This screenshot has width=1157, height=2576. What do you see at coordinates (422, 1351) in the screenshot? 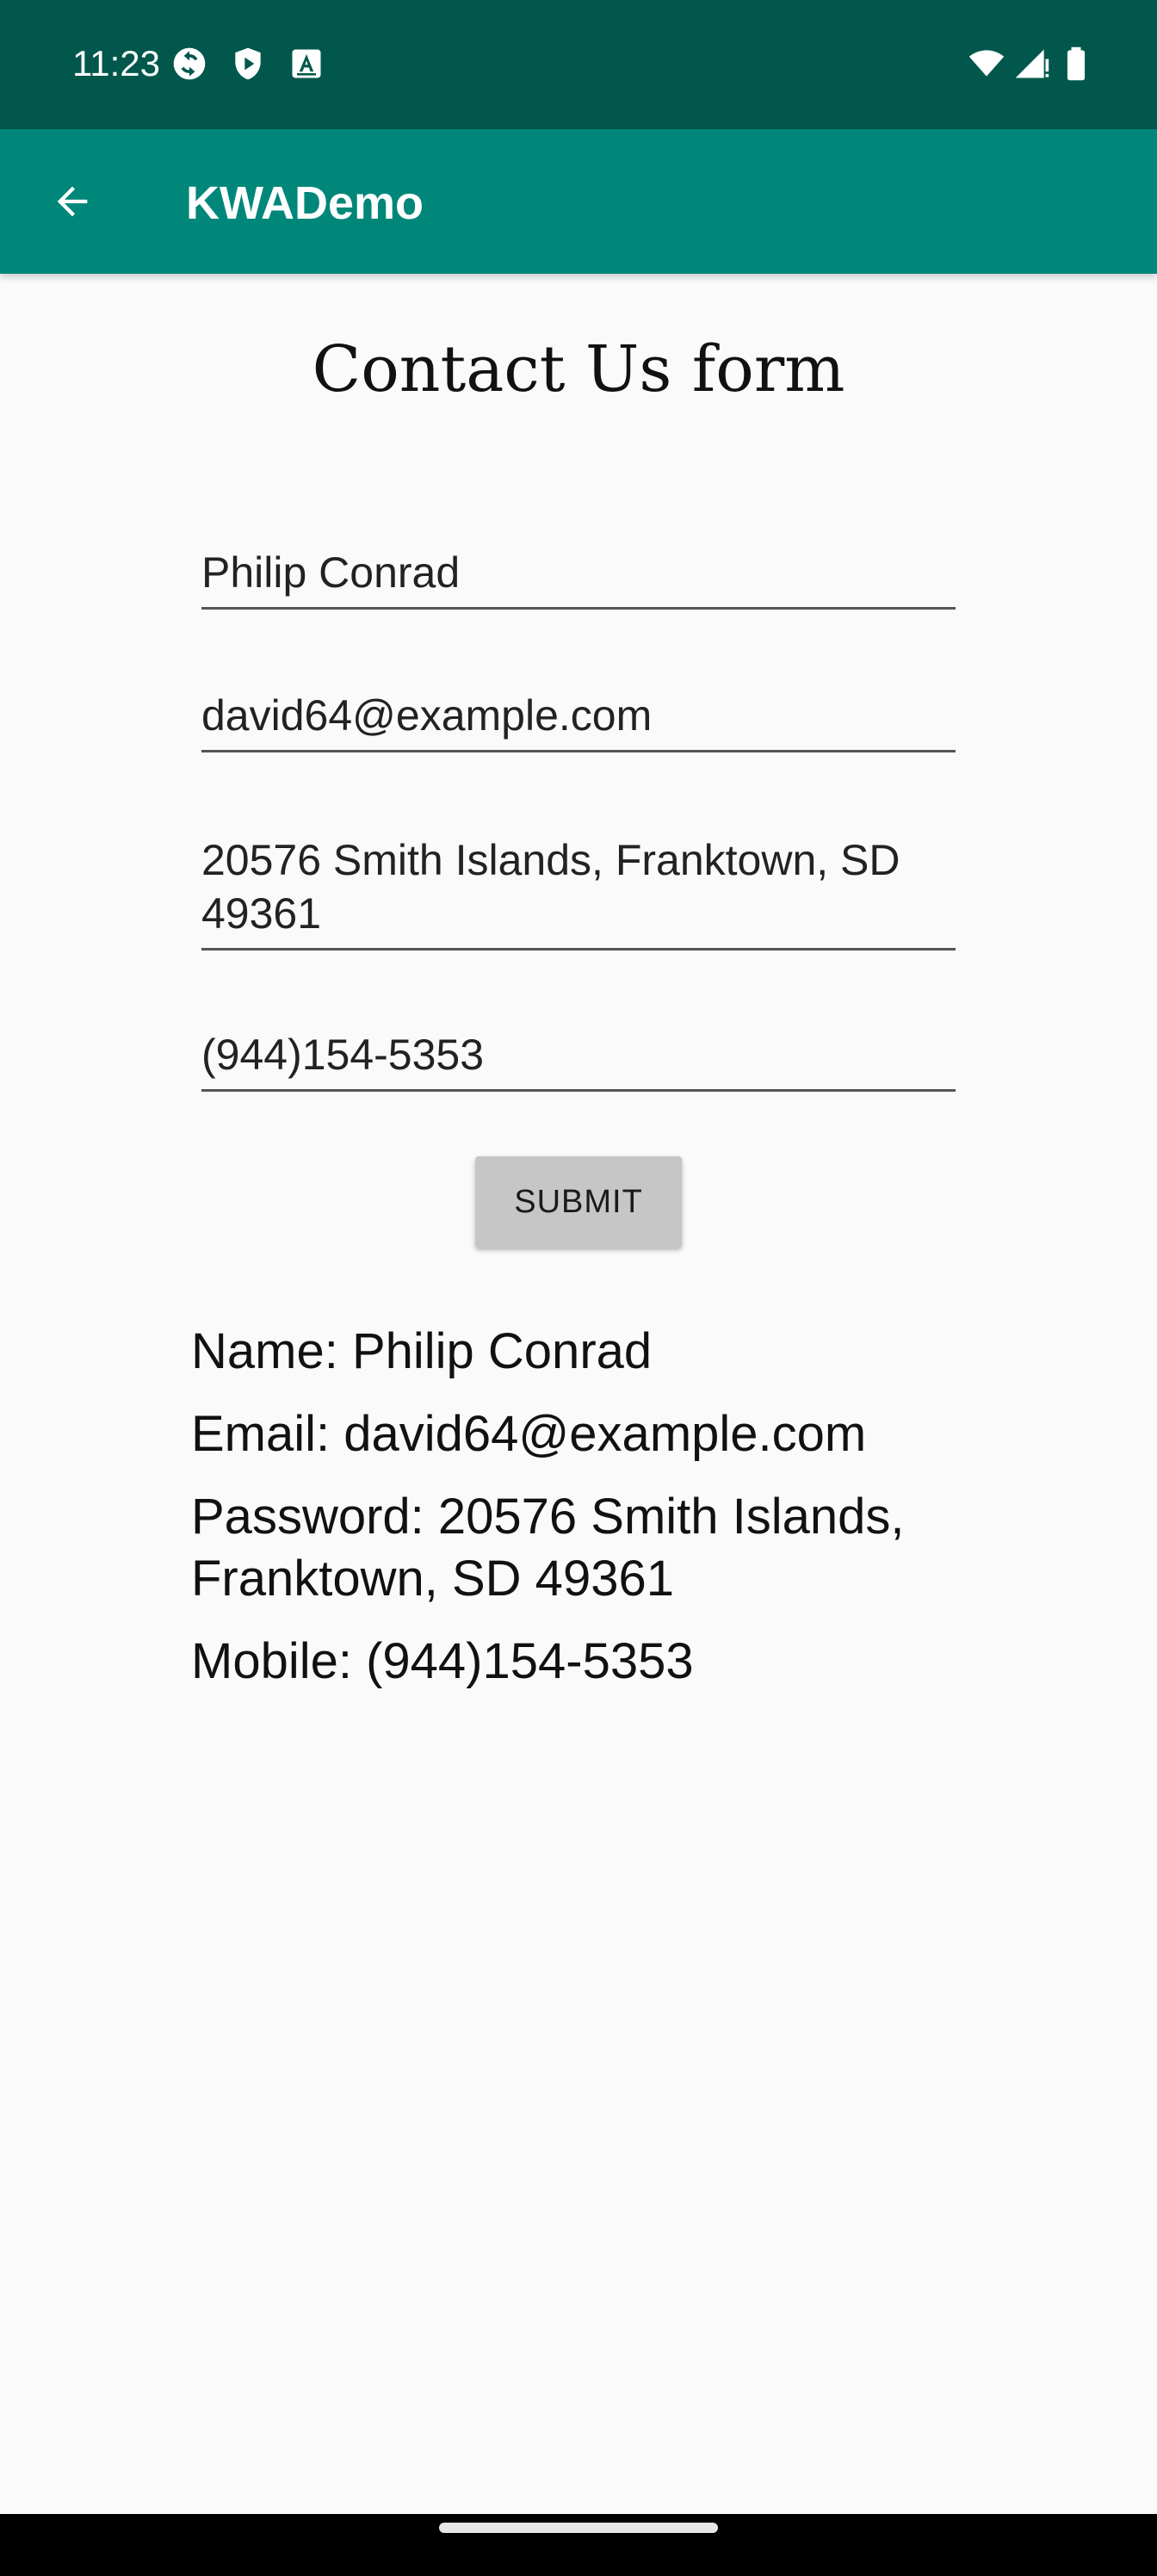
I see `output-name: Name: Philip Conrad` at bounding box center [422, 1351].